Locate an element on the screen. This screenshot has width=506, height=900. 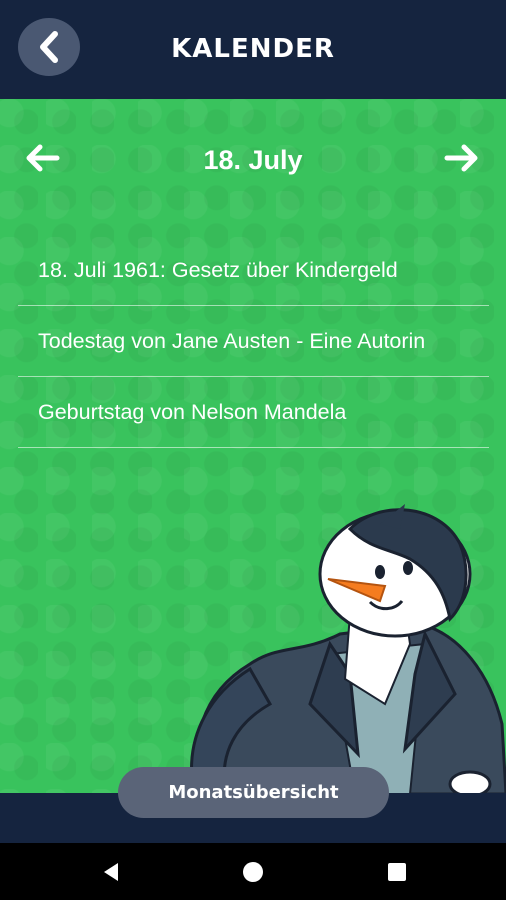
top-bar: KALENDER is located at coordinates (253, 49).